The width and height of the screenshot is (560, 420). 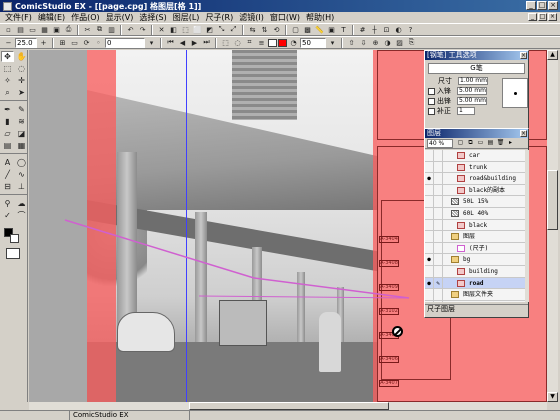 I want to click on layer-up-icon: ⇧, so click(x=351, y=43).